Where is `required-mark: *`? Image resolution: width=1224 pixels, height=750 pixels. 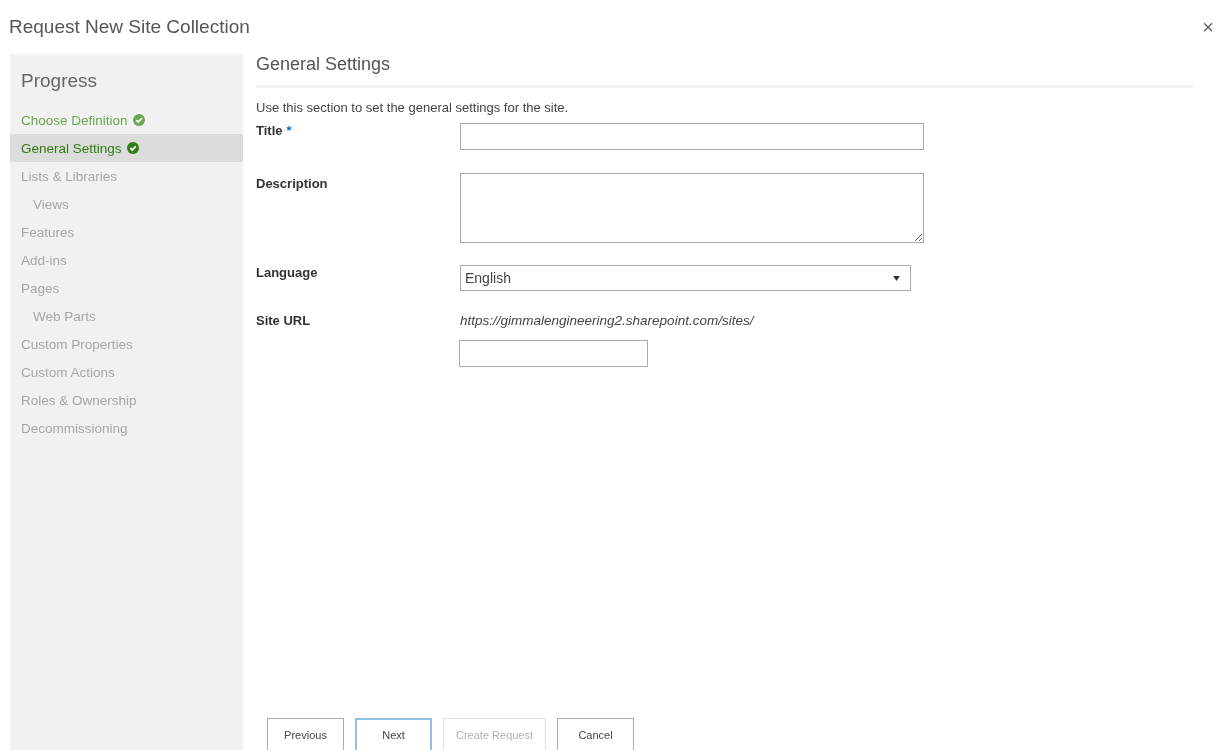 required-mark: * is located at coordinates (289, 130).